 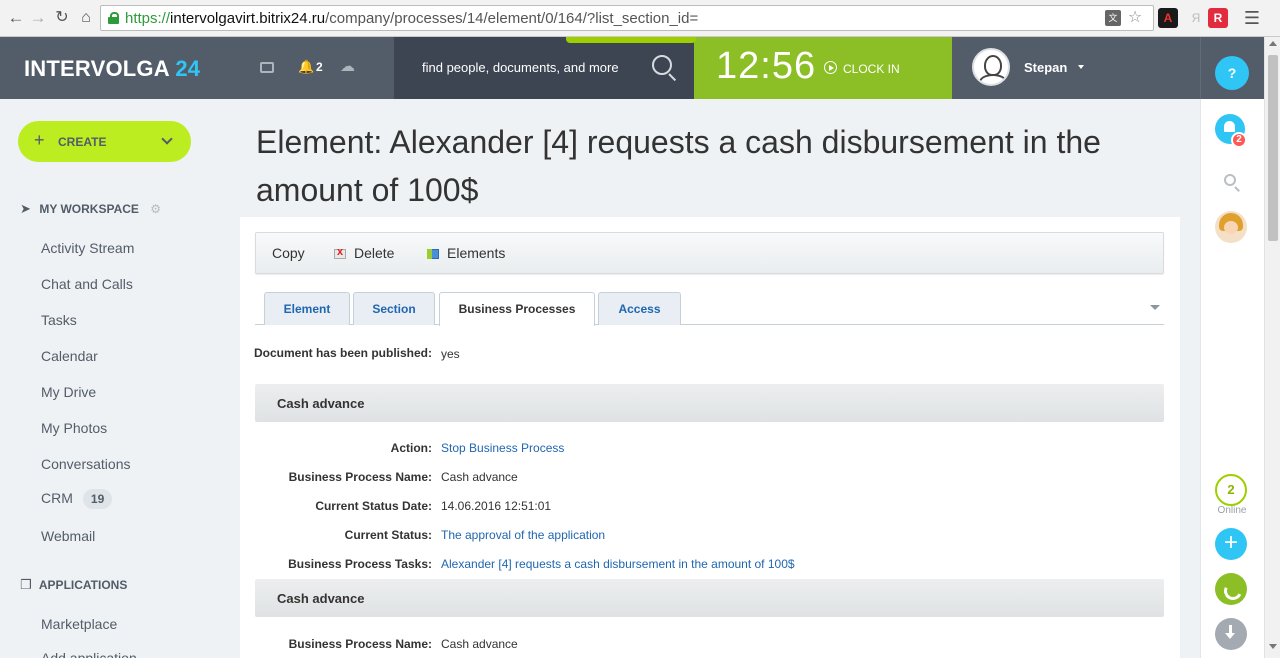 I want to click on notifications-count-badge: 2, so click(x=1239, y=140).